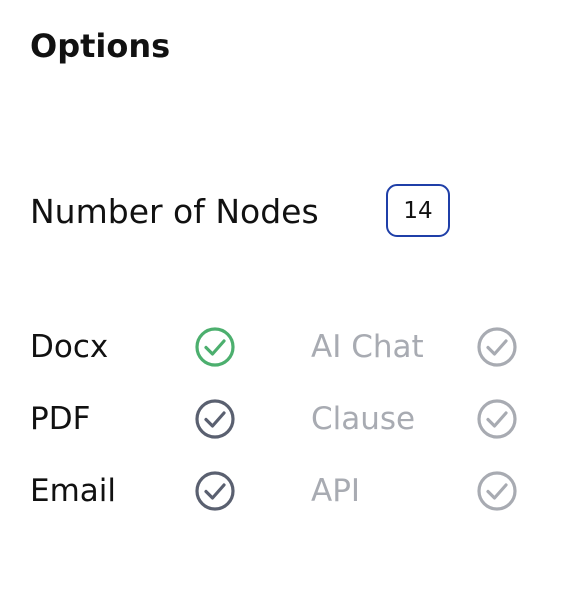 The width and height of the screenshot is (578, 592). I want to click on clause-check-icon, so click(497, 419).